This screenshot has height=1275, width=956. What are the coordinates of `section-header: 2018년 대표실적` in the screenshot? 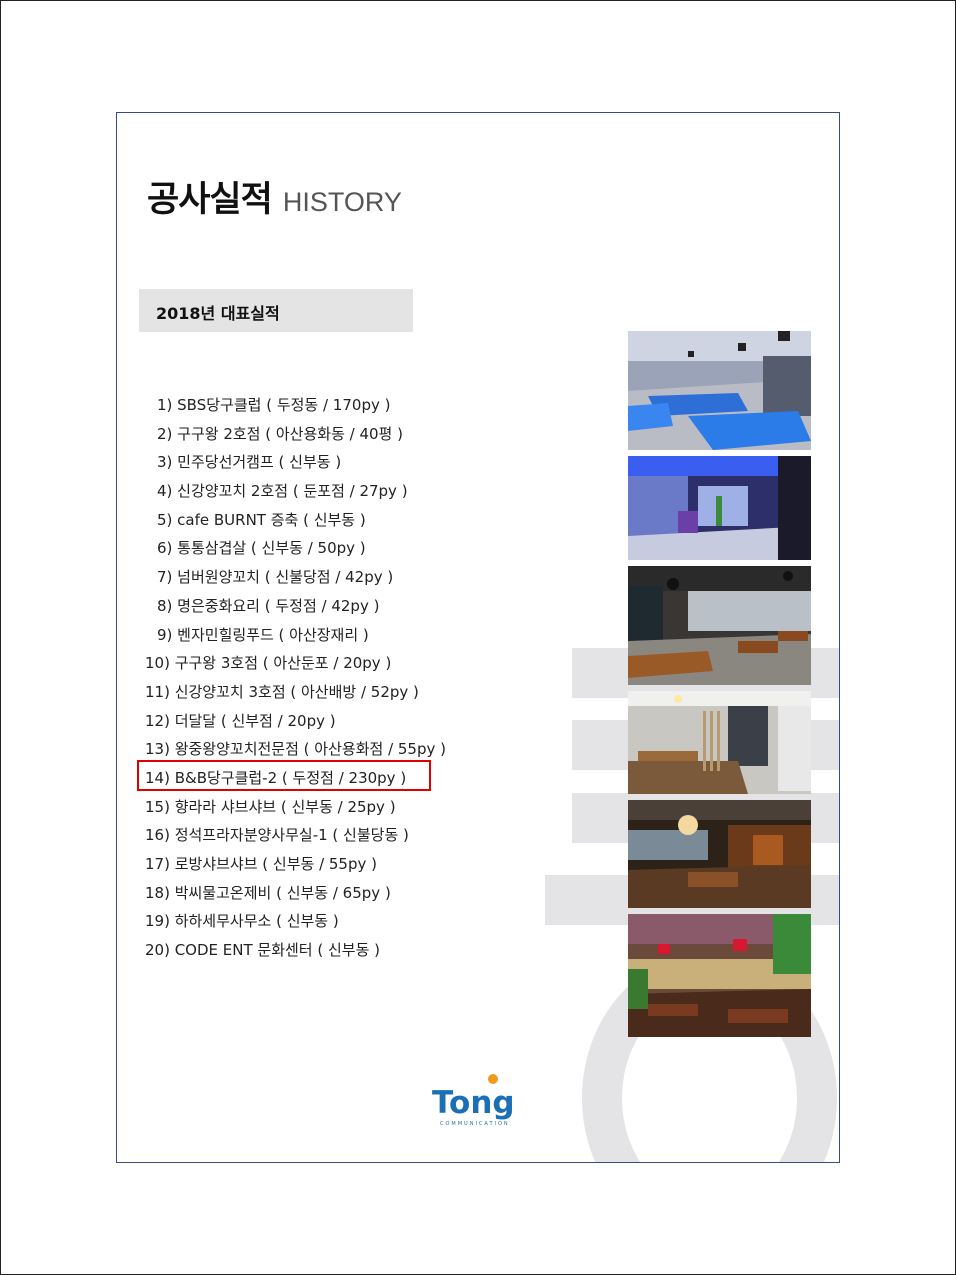 It's located at (276, 310).